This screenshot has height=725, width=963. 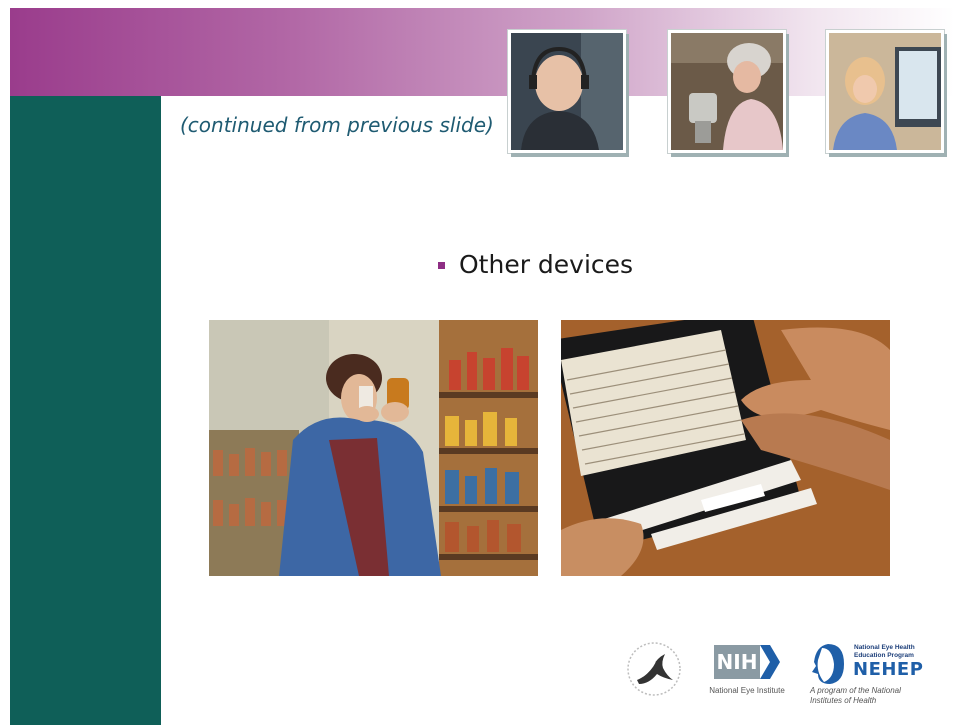 I want to click on photo-hand-with-magnifier-card, so click(x=725, y=448).